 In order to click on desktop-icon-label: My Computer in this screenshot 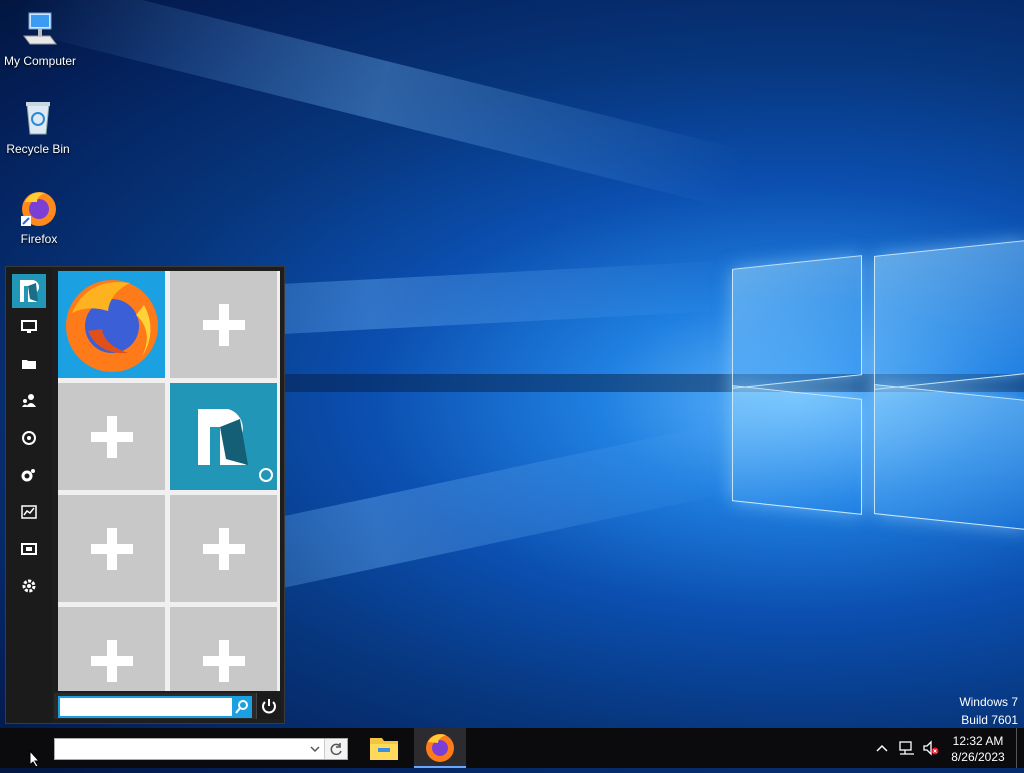, I will do `click(40, 61)`.